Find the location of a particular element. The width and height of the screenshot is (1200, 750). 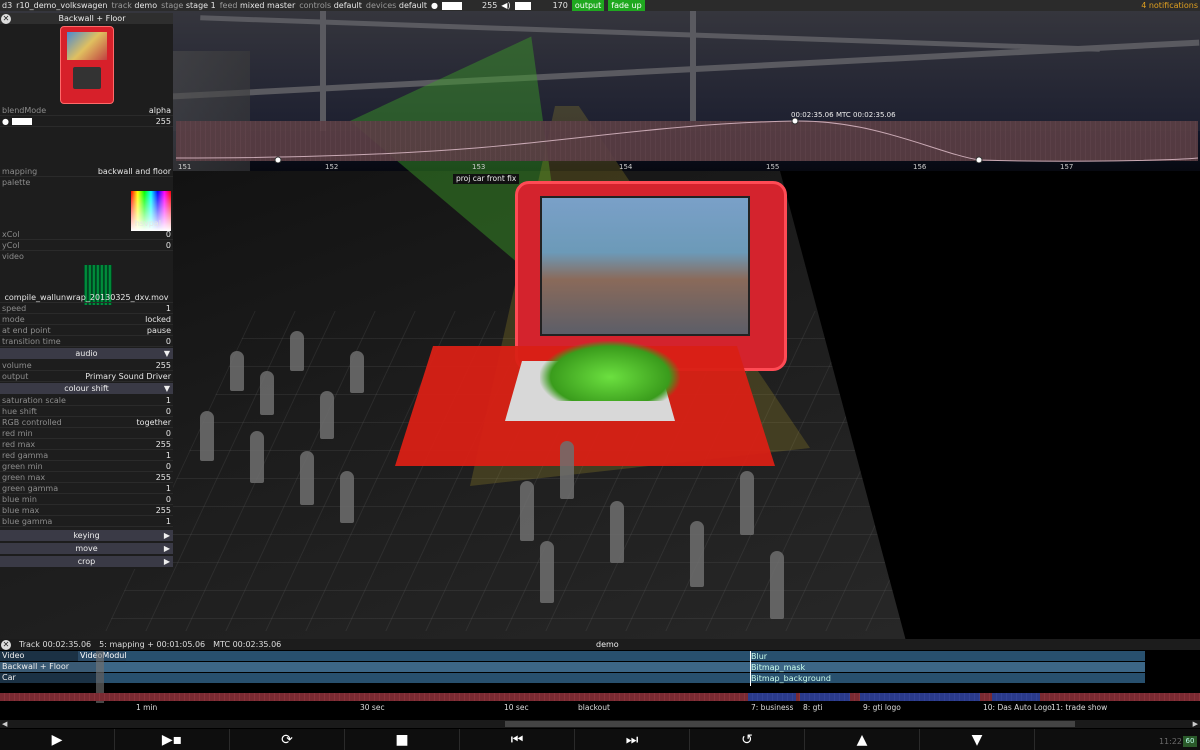

cue-label: 10: Das Auto Logo is located at coordinates (1017, 707).